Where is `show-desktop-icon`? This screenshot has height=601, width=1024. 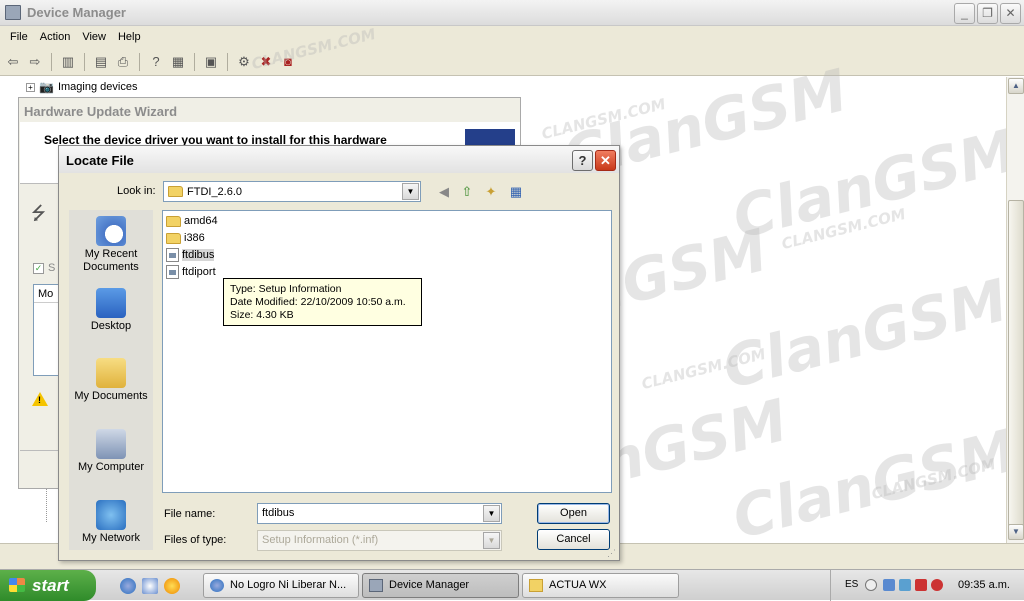
show-desktop-icon is located at coordinates (150, 586).